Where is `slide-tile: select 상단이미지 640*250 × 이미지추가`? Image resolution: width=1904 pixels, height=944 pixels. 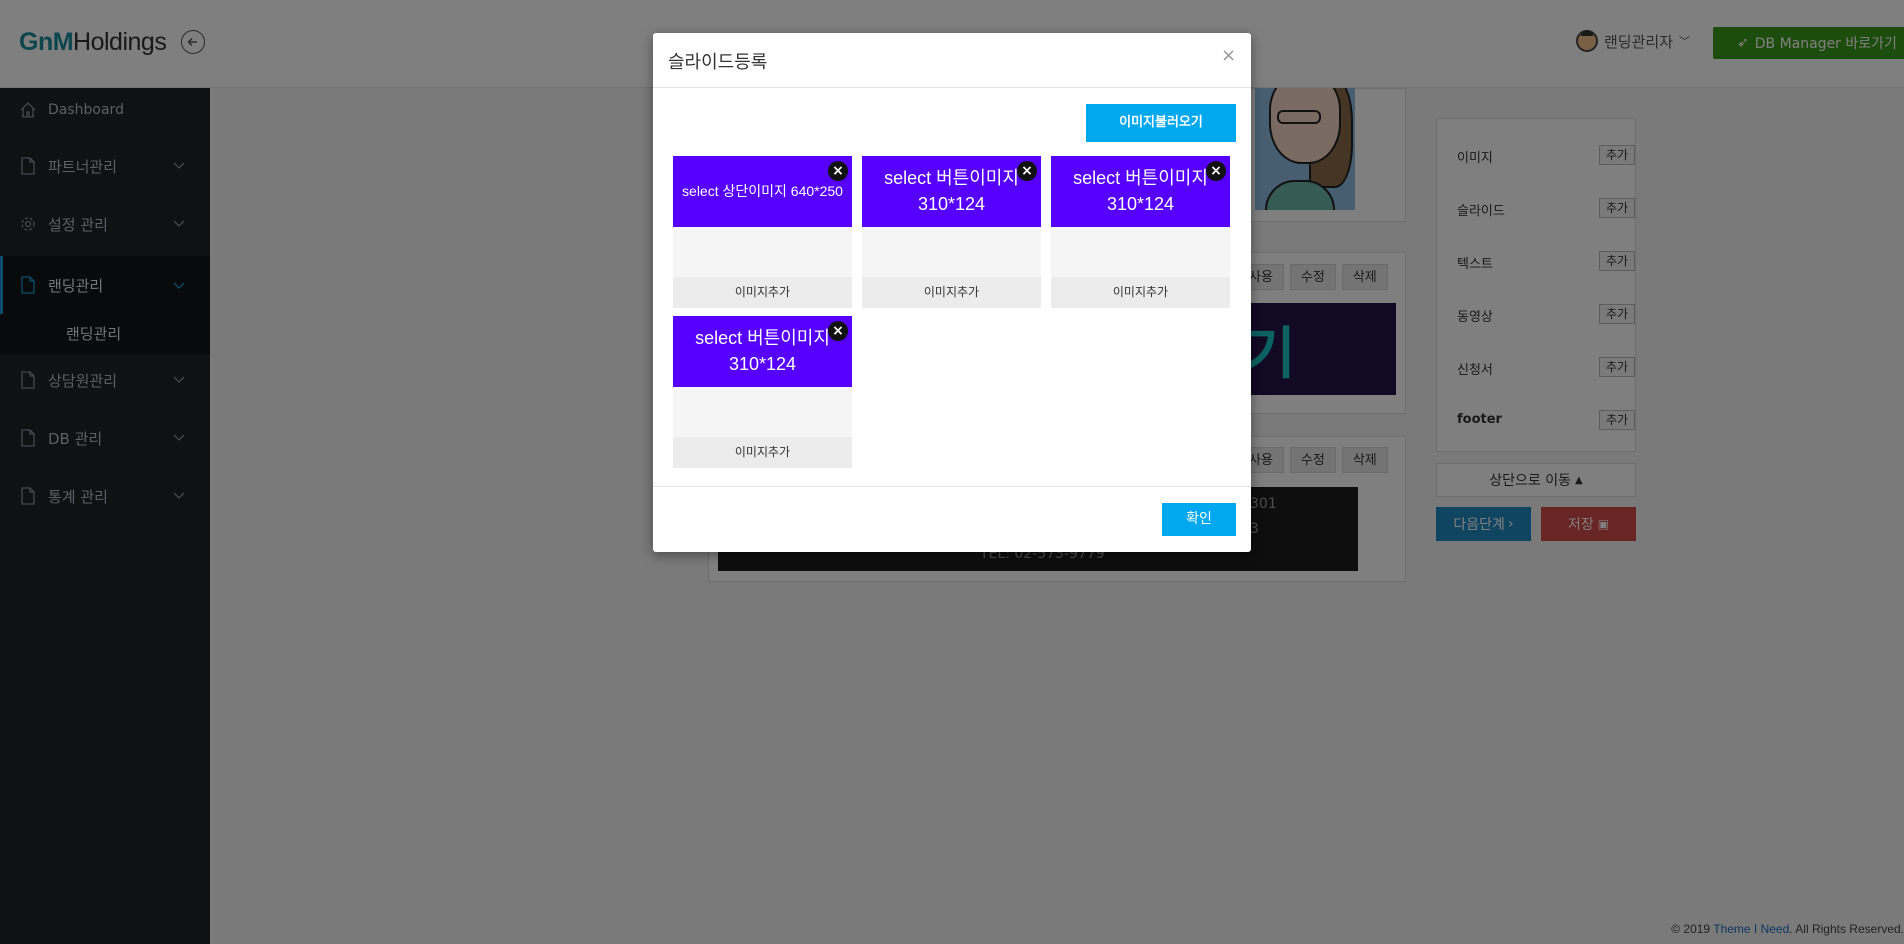
slide-tile: select 상단이미지 640*250 × 이미지추가 is located at coordinates (762, 232).